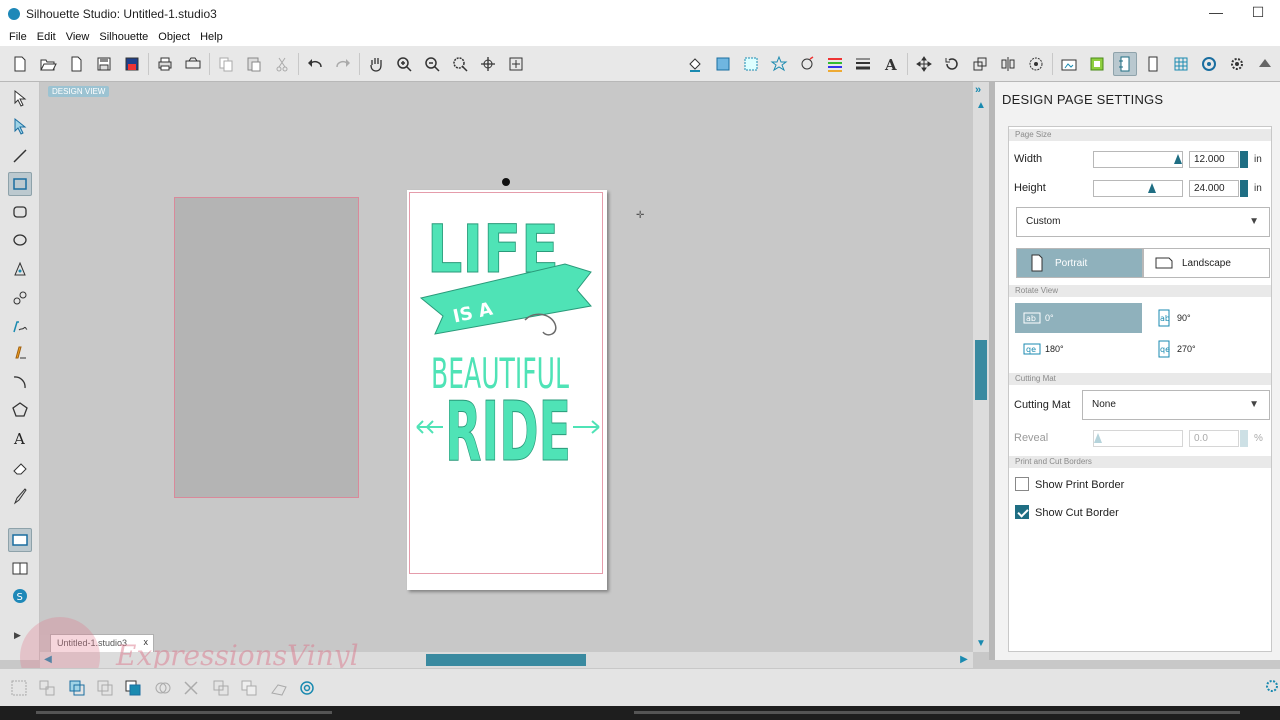 Image resolution: width=1280 pixels, height=720 pixels. Describe the element at coordinates (506, 660) in the screenshot. I see `horizontal-scroll-thumb` at that location.